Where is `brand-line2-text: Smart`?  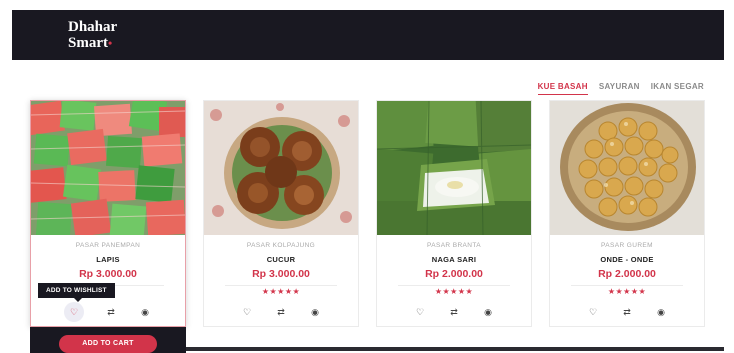 brand-line2-text: Smart is located at coordinates (88, 43).